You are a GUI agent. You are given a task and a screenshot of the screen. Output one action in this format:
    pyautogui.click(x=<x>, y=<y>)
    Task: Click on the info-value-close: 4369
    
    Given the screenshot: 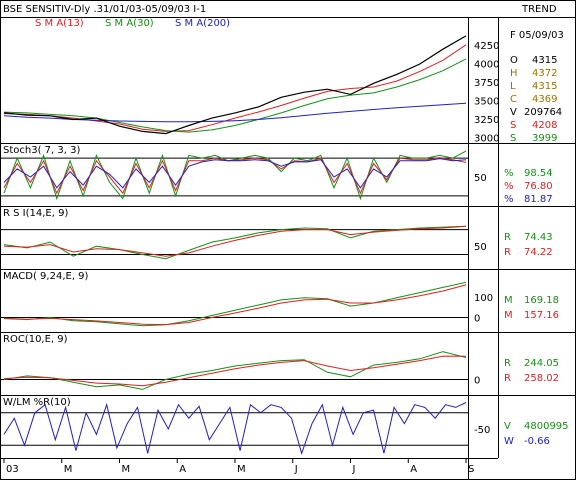 What is the action you would take?
    pyautogui.click(x=544, y=99)
    